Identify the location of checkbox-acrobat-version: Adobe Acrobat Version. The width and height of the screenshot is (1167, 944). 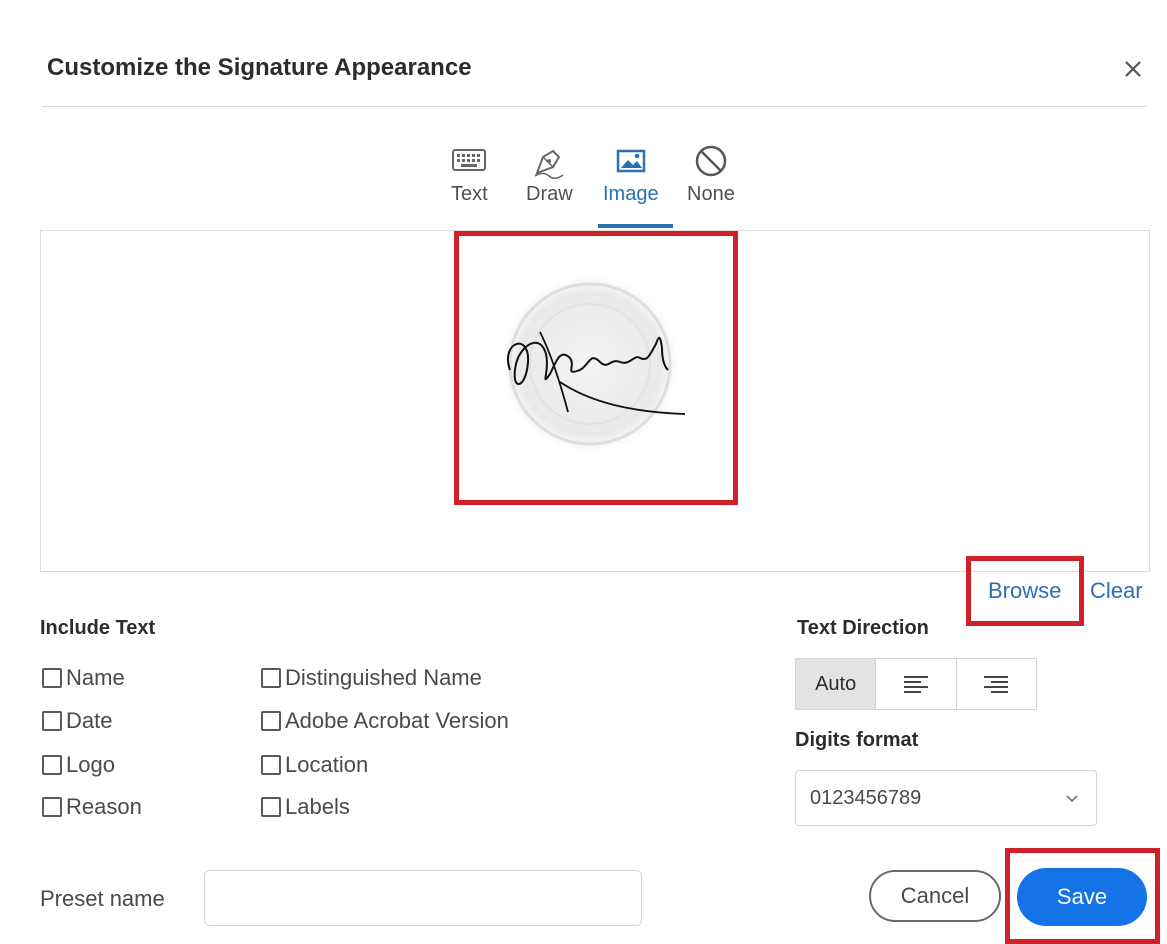
(385, 721).